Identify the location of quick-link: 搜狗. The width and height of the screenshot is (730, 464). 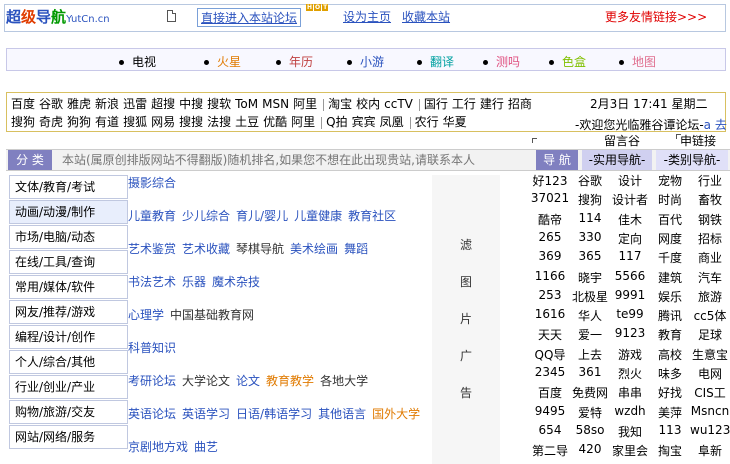
(23, 122).